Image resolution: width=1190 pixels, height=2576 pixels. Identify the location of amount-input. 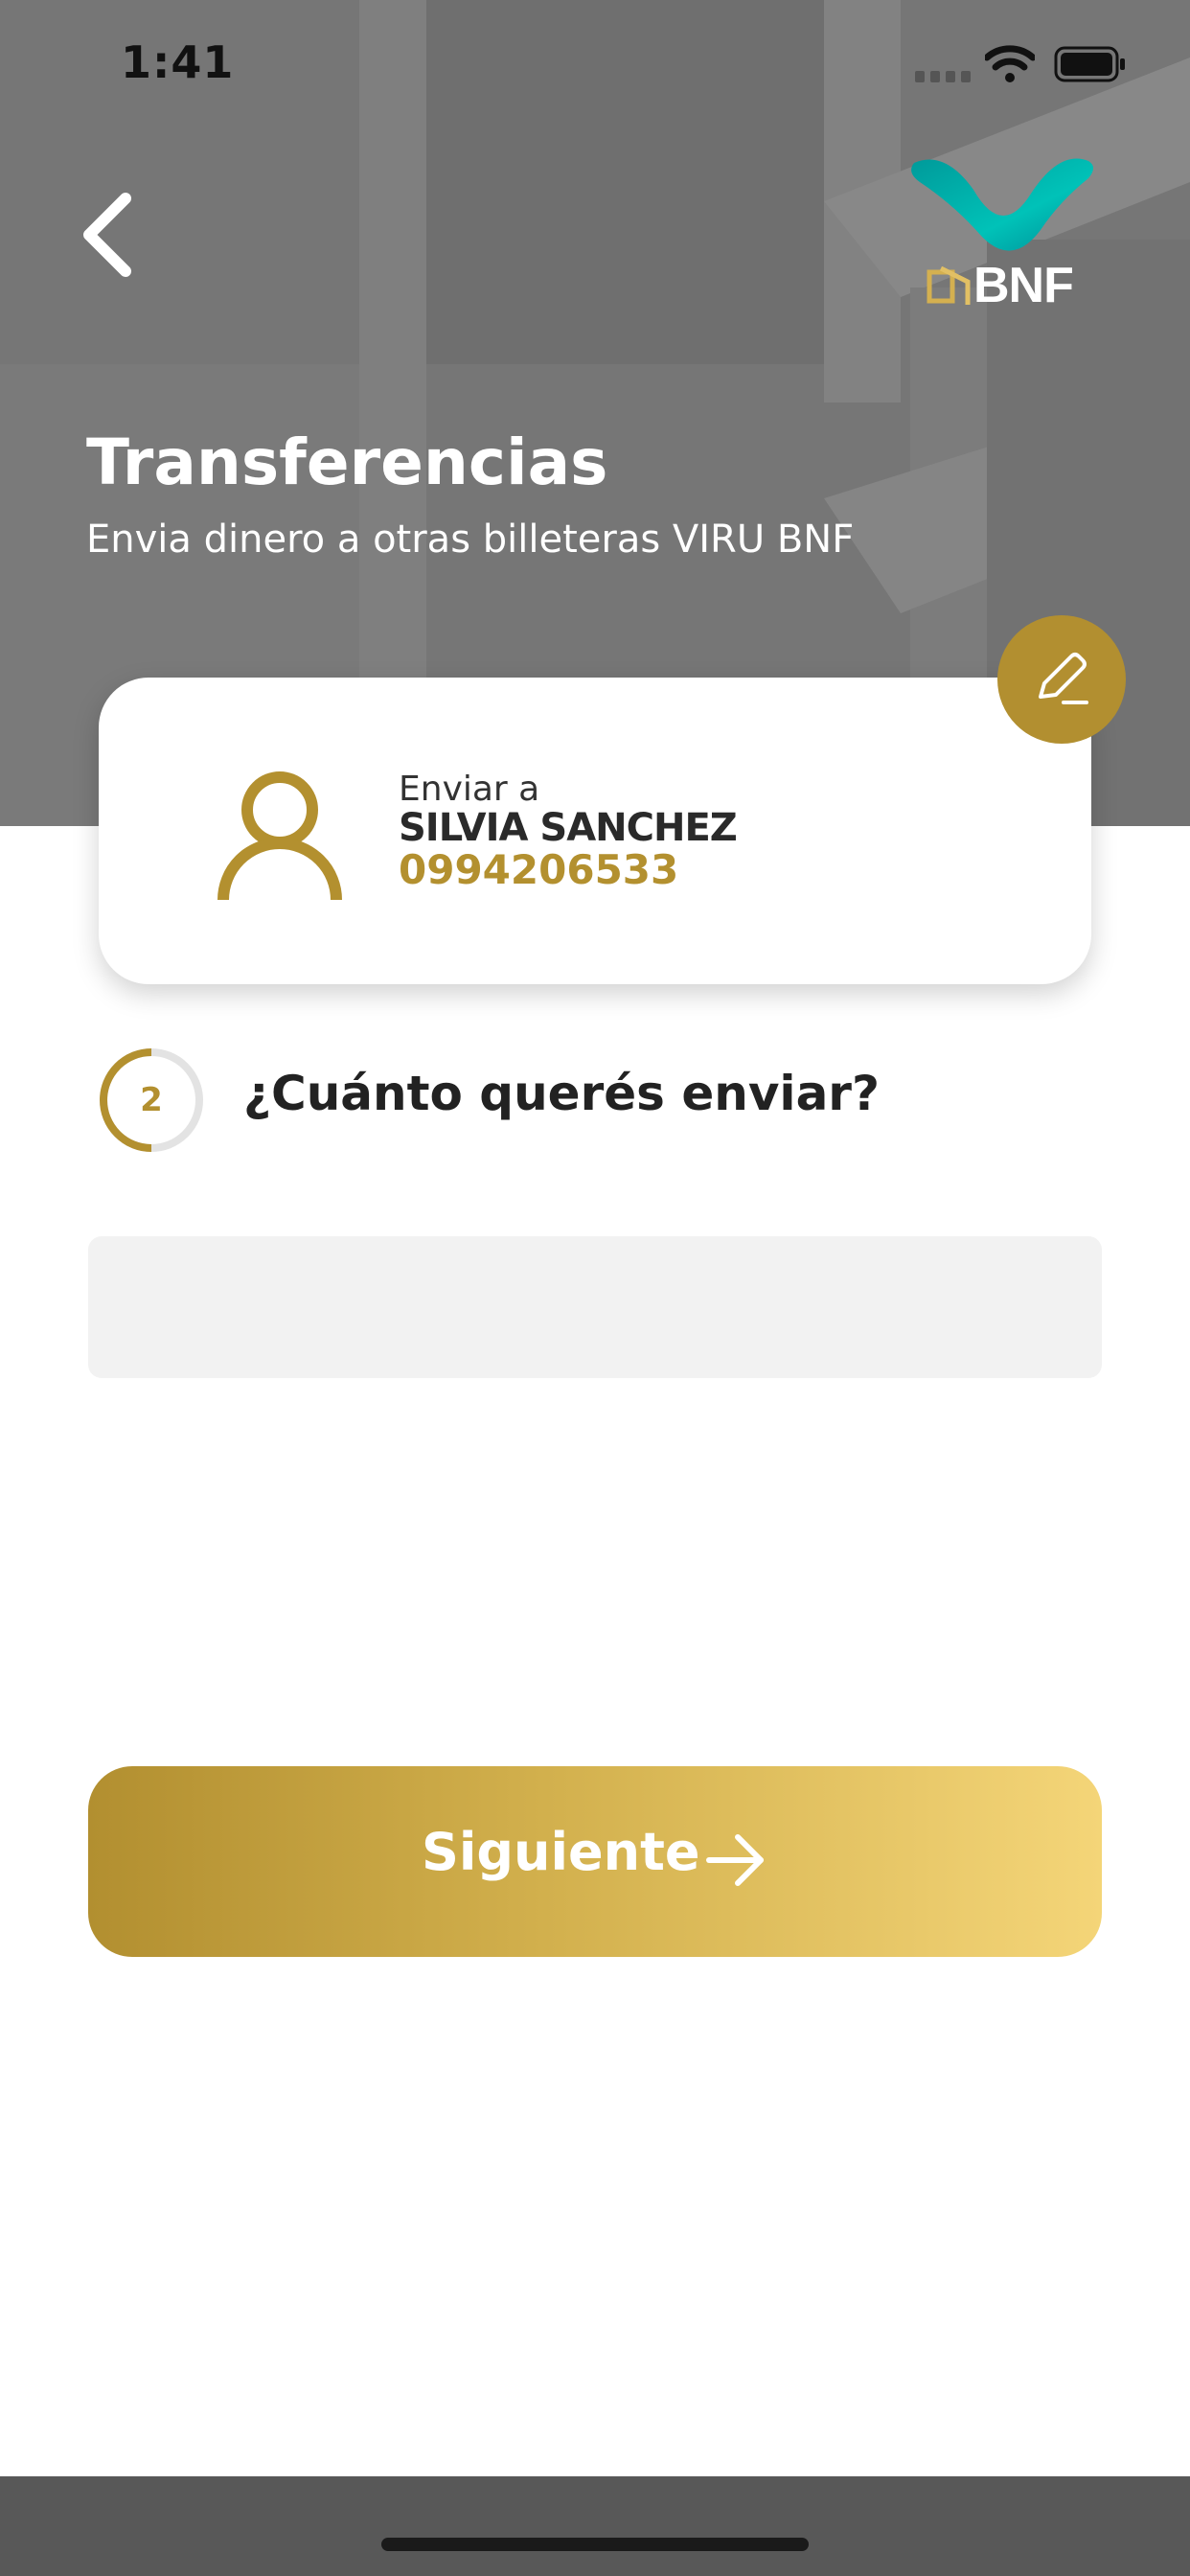
(595, 1307).